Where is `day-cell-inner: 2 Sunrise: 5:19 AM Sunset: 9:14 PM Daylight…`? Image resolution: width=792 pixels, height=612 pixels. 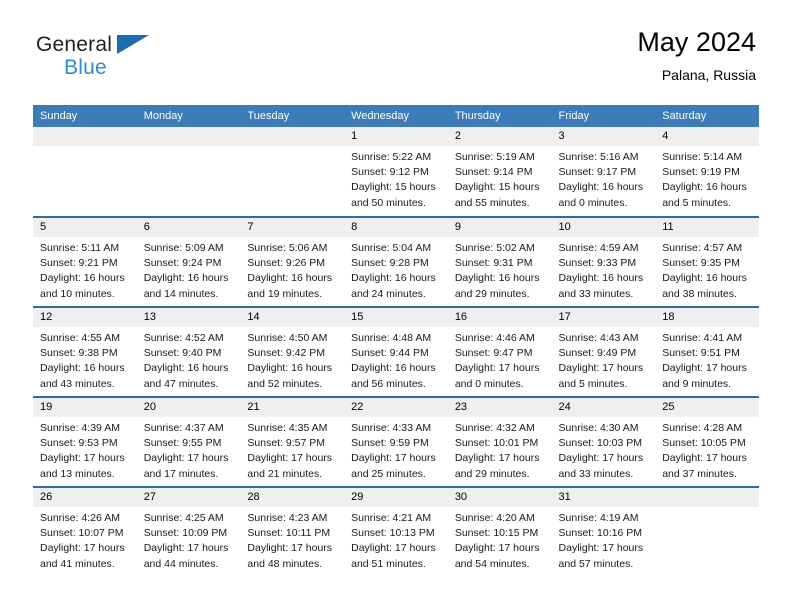 day-cell-inner: 2 Sunrise: 5:19 AM Sunset: 9:14 PM Daylight… is located at coordinates (499, 171).